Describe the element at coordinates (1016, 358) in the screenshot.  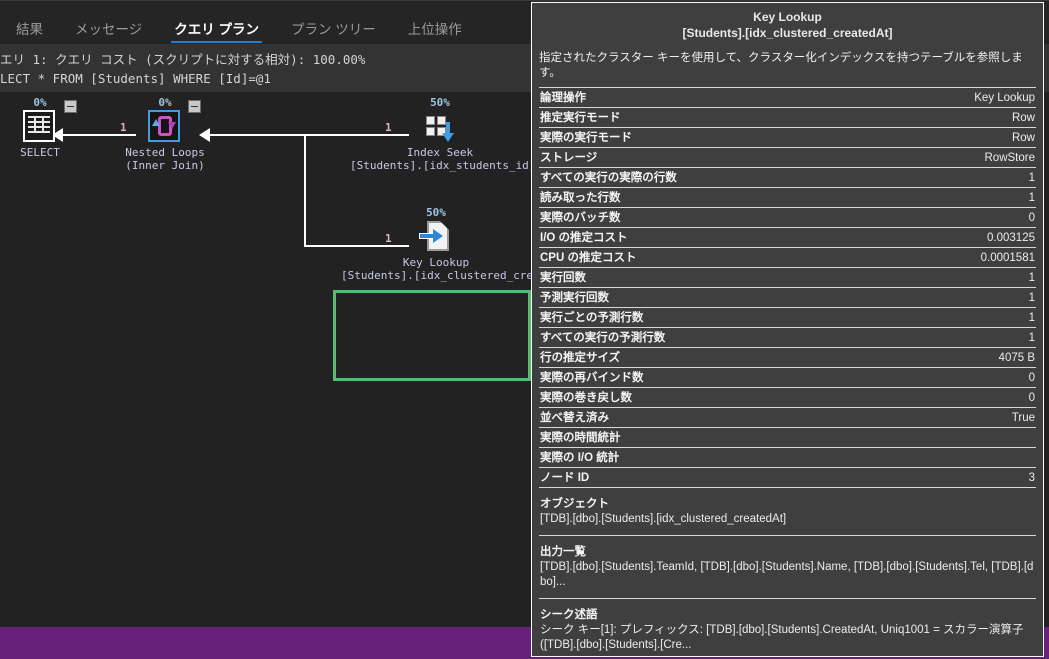
I see `tooltip-row-value: 4075 B` at that location.